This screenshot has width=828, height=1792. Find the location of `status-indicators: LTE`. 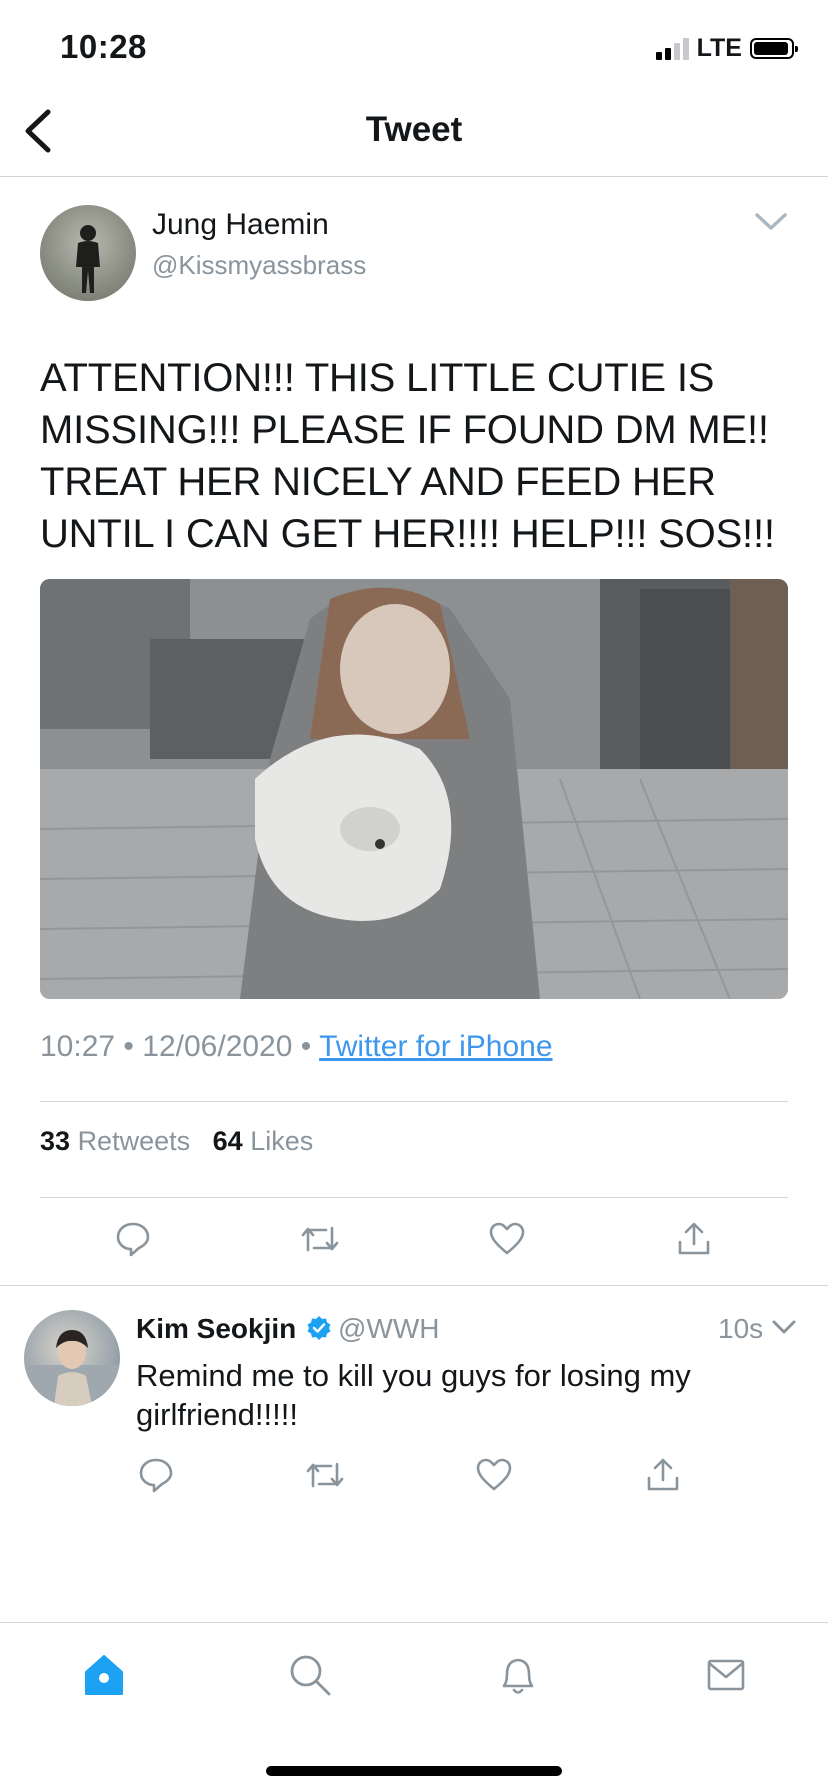

status-indicators: LTE is located at coordinates (726, 48).